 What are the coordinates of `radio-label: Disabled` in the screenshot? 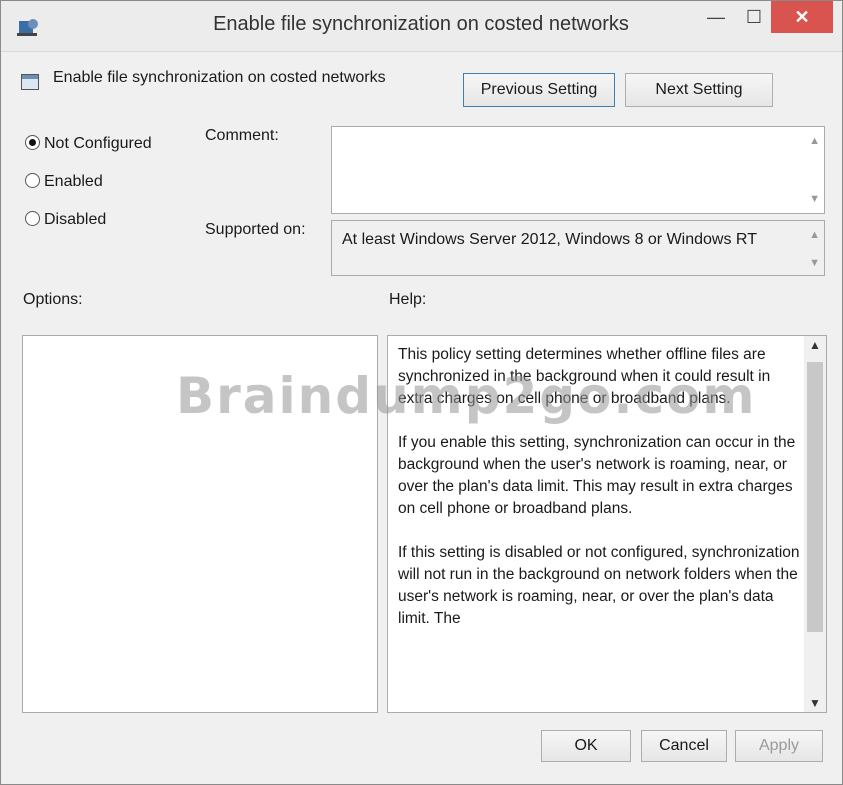 It's located at (75, 219).